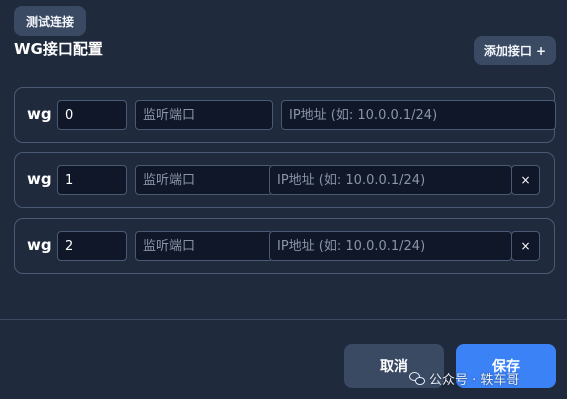  What do you see at coordinates (50, 21) in the screenshot?
I see `test-connection-button: 测试连接` at bounding box center [50, 21].